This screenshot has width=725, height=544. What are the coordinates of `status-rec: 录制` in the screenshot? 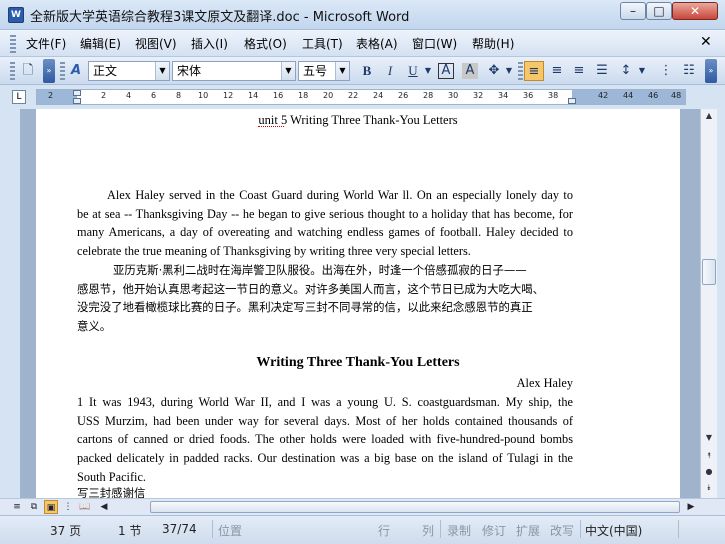 It's located at (459, 530).